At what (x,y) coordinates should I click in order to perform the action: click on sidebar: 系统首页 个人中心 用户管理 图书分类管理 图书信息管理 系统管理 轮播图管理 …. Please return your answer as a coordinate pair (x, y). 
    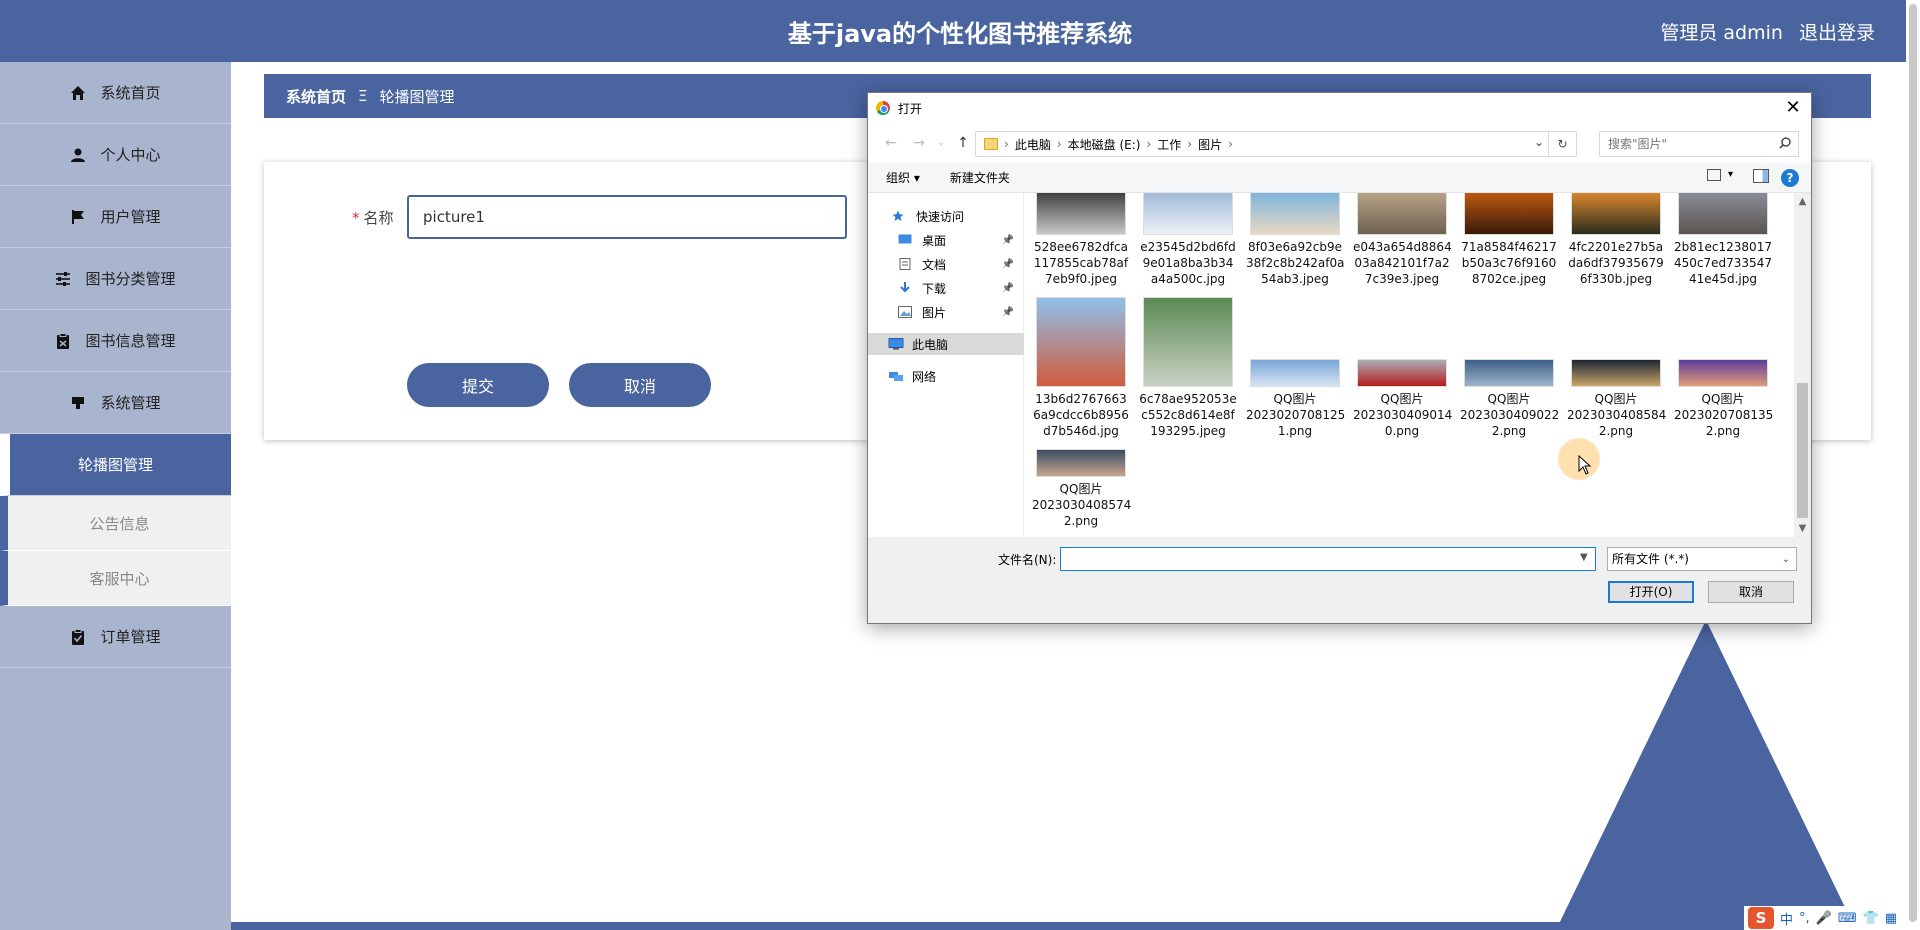
    Looking at the image, I should click on (115, 496).